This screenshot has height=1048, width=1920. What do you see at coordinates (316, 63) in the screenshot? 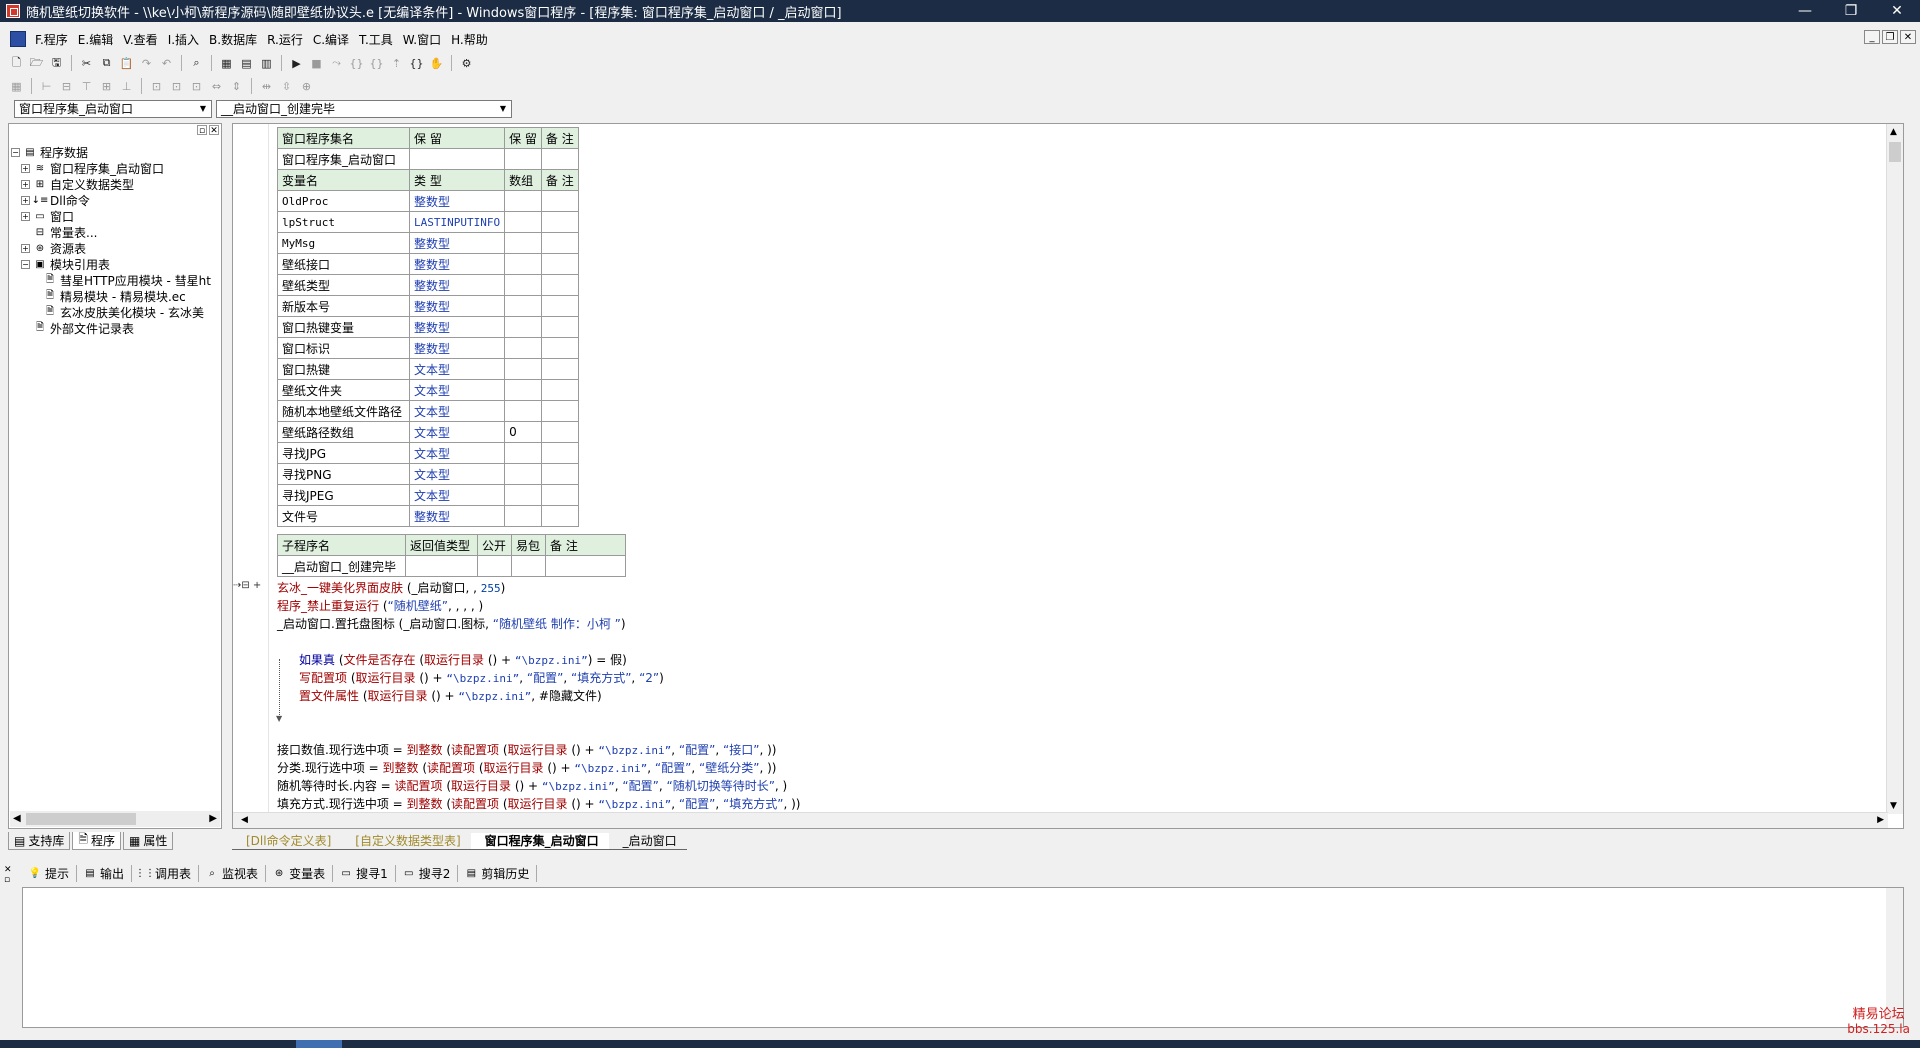
I see `stop-icon: ■` at bounding box center [316, 63].